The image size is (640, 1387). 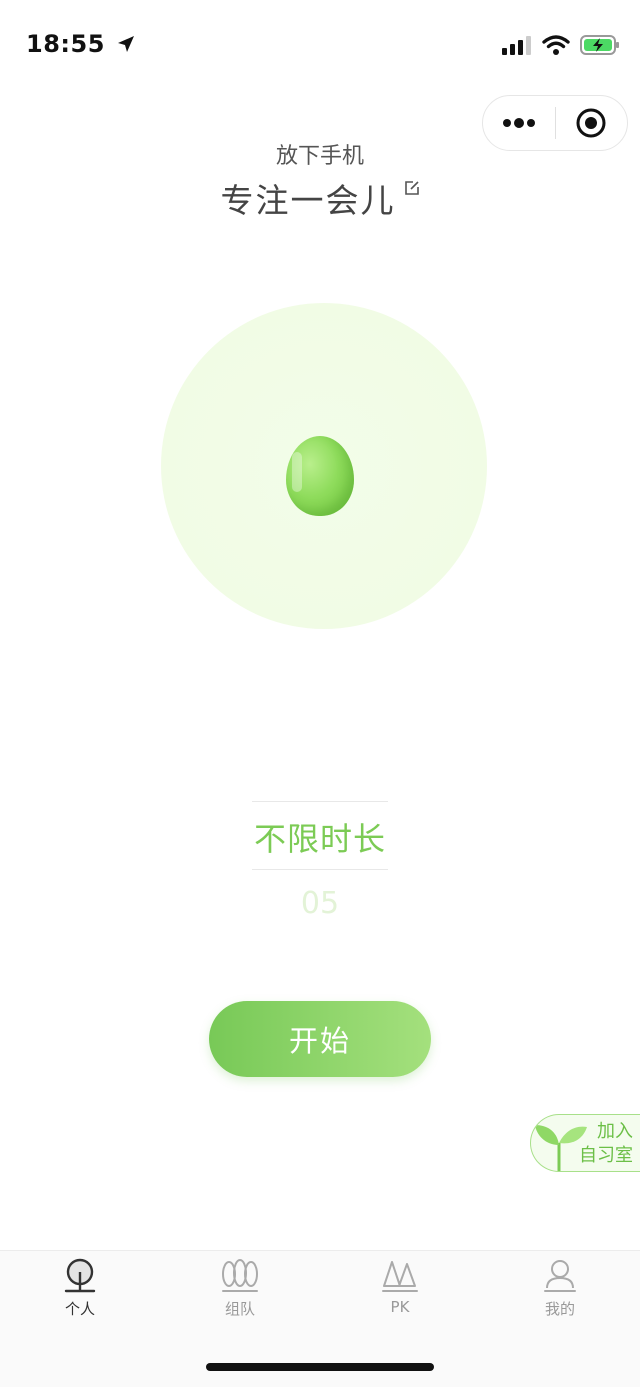 What do you see at coordinates (400, 1276) in the screenshot?
I see `pine-trees-icon` at bounding box center [400, 1276].